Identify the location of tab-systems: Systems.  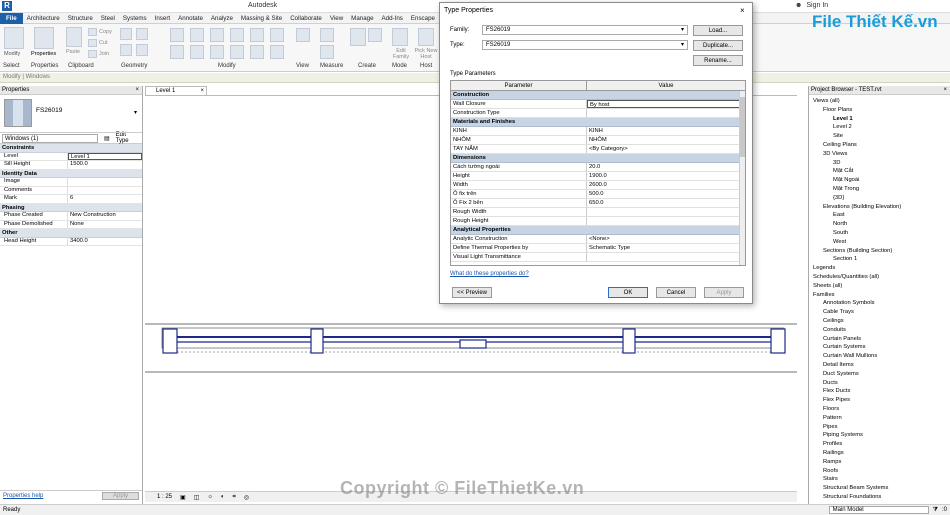
(135, 18).